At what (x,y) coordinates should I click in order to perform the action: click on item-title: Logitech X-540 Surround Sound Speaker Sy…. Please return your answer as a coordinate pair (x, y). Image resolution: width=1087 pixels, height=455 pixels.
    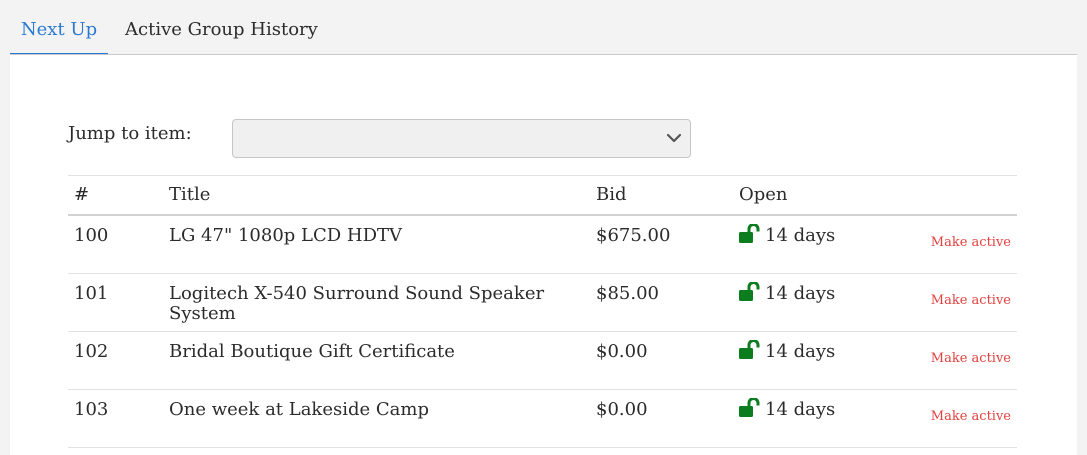
    Looking at the image, I should click on (376, 302).